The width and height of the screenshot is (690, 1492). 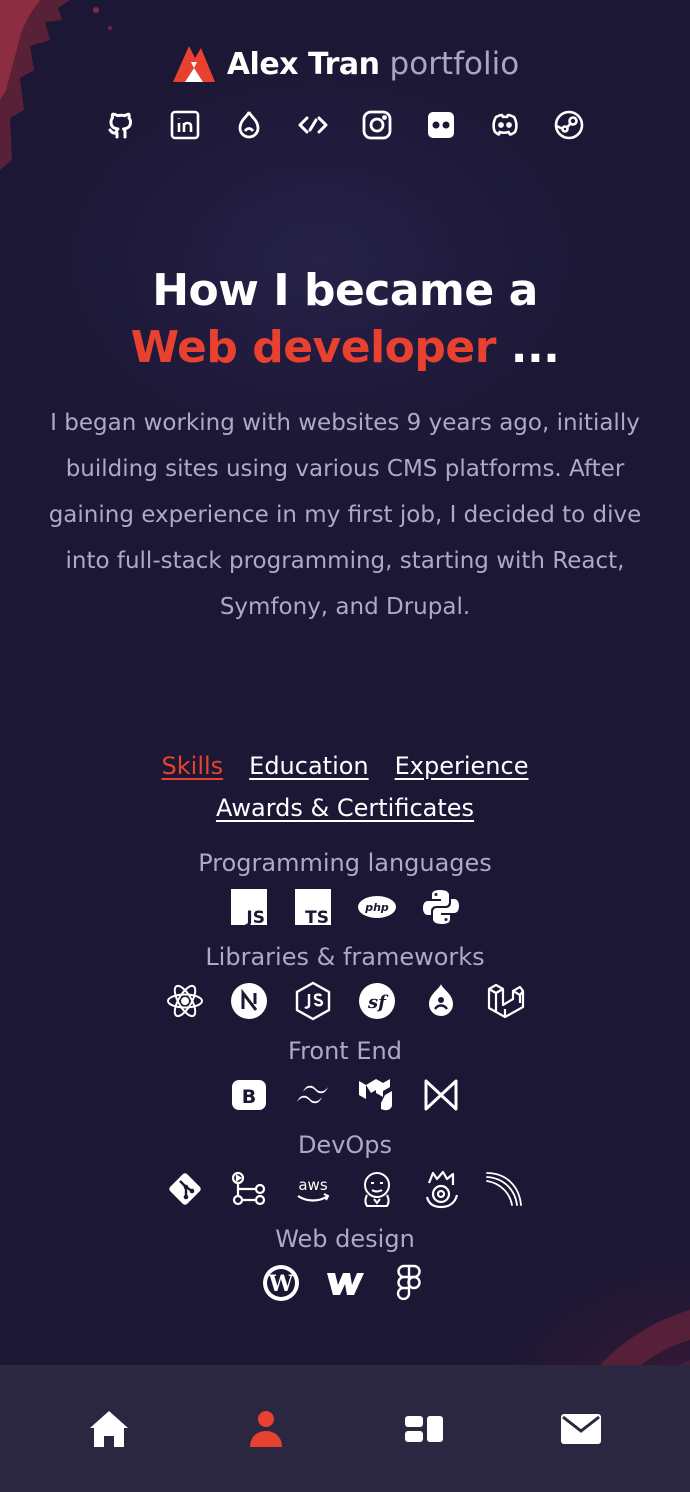 I want to click on github-icon, so click(x=121, y=125).